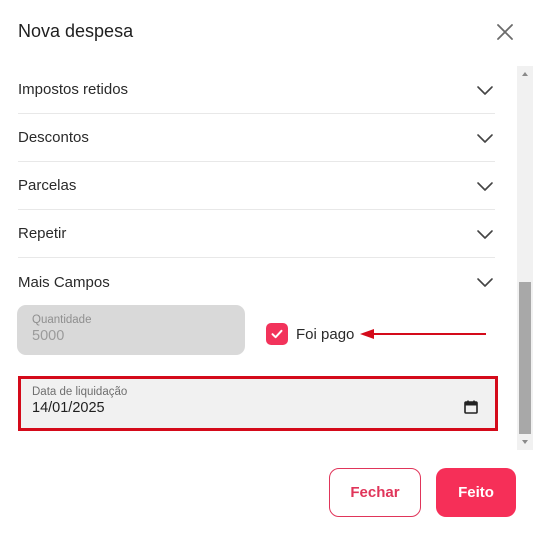 This screenshot has height=533, width=533. Describe the element at coordinates (62, 320) in the screenshot. I see `quantity-label: Quantidade` at that location.